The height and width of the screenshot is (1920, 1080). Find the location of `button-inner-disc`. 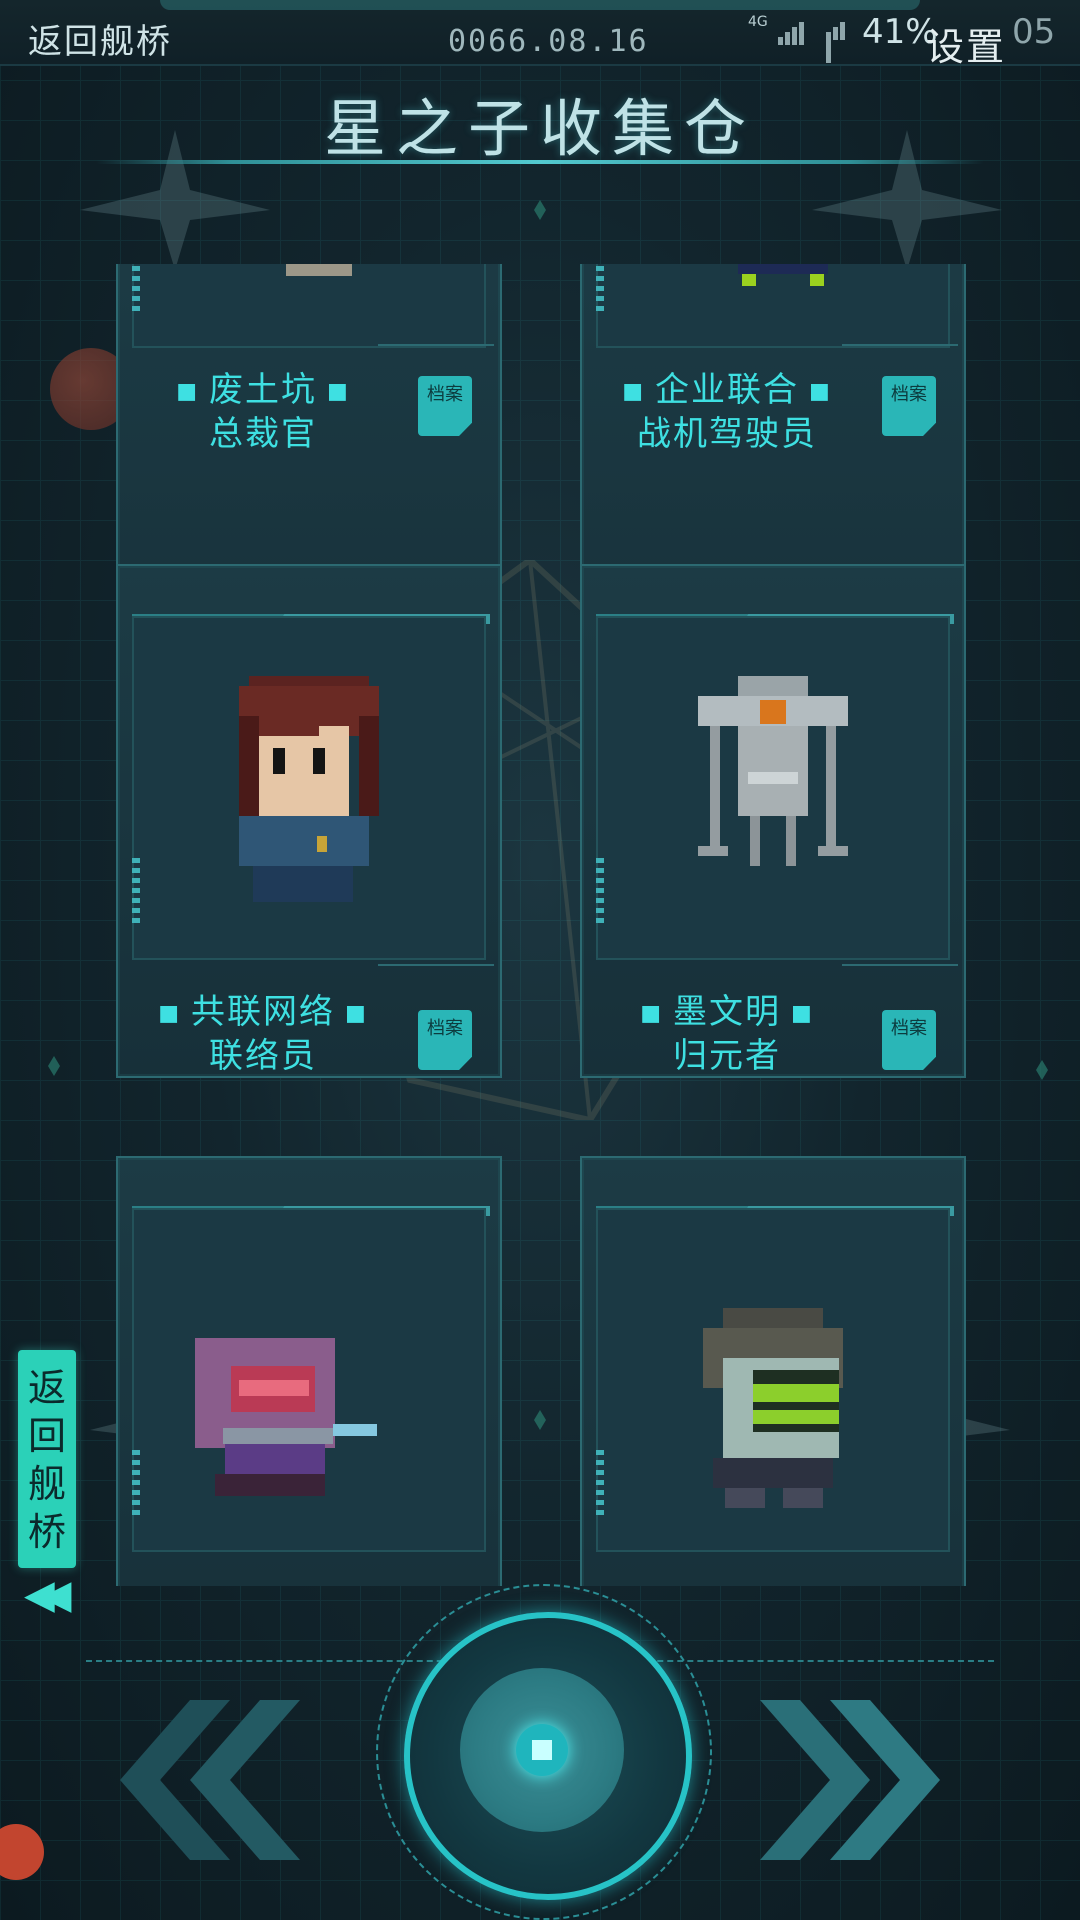

button-inner-disc is located at coordinates (542, 1750).